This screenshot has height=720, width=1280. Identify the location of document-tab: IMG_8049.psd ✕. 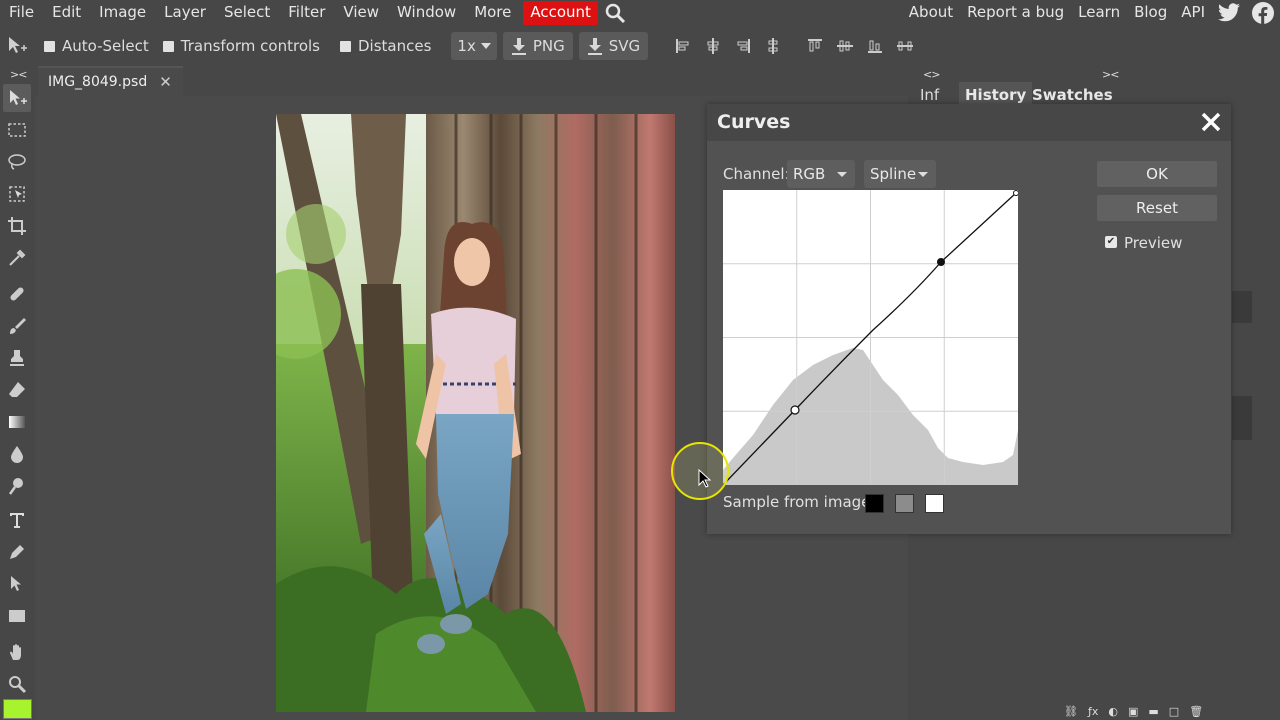
(110, 81).